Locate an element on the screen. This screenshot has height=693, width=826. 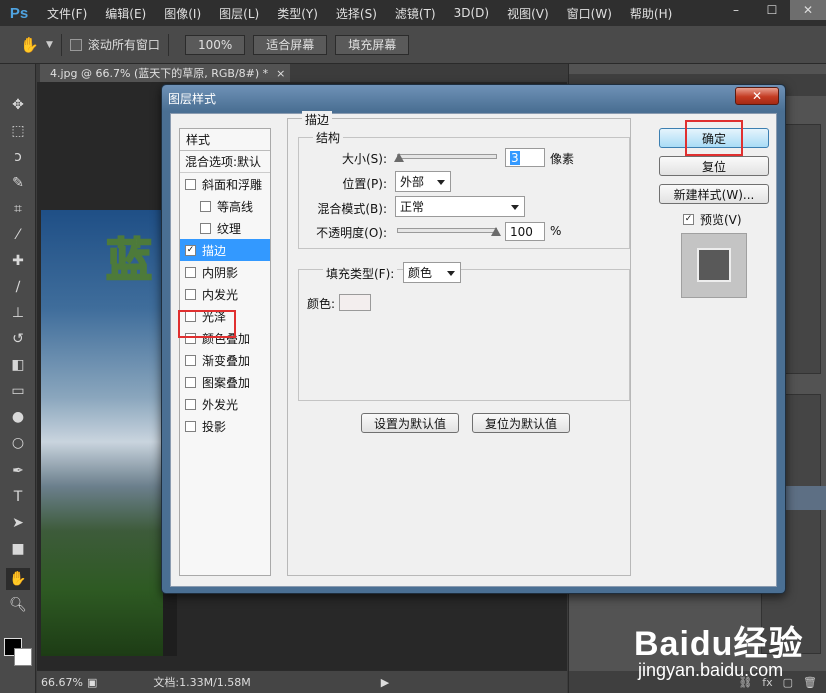
stroke-color-swatch is located at coordinates (355, 302).